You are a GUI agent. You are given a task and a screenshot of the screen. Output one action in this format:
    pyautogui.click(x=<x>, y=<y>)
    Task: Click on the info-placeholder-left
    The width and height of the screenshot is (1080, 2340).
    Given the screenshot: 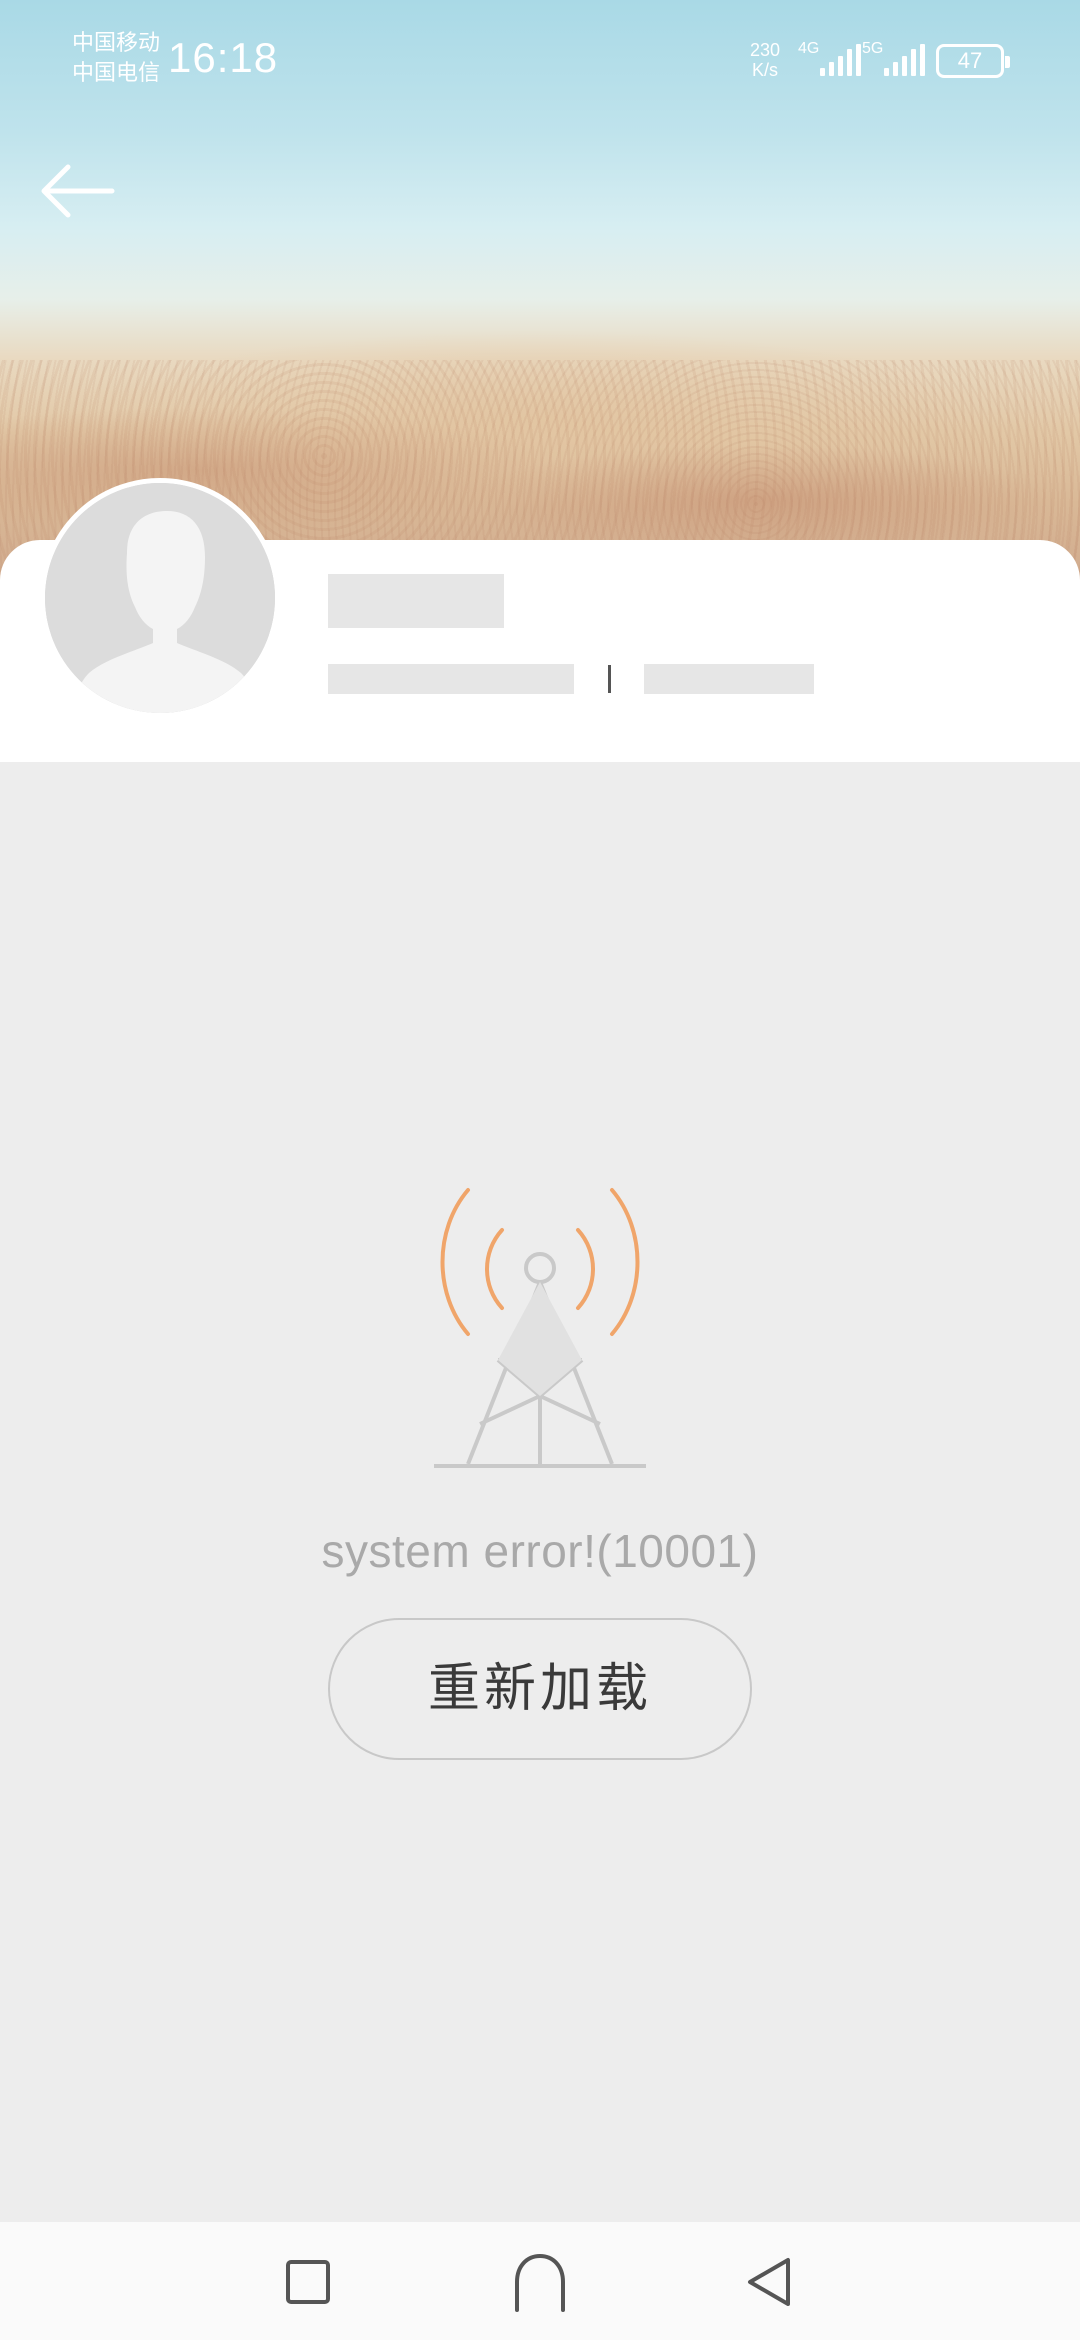 What is the action you would take?
    pyautogui.click(x=451, y=679)
    